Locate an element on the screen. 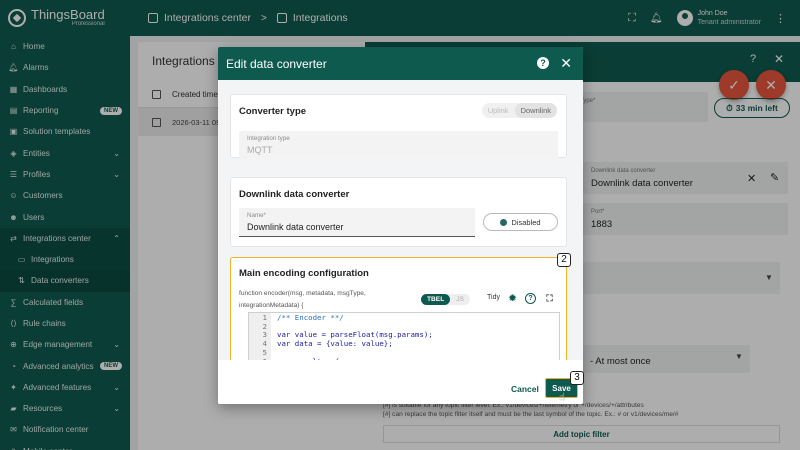 The image size is (800, 450). tbel-option: TBEL is located at coordinates (436, 299).